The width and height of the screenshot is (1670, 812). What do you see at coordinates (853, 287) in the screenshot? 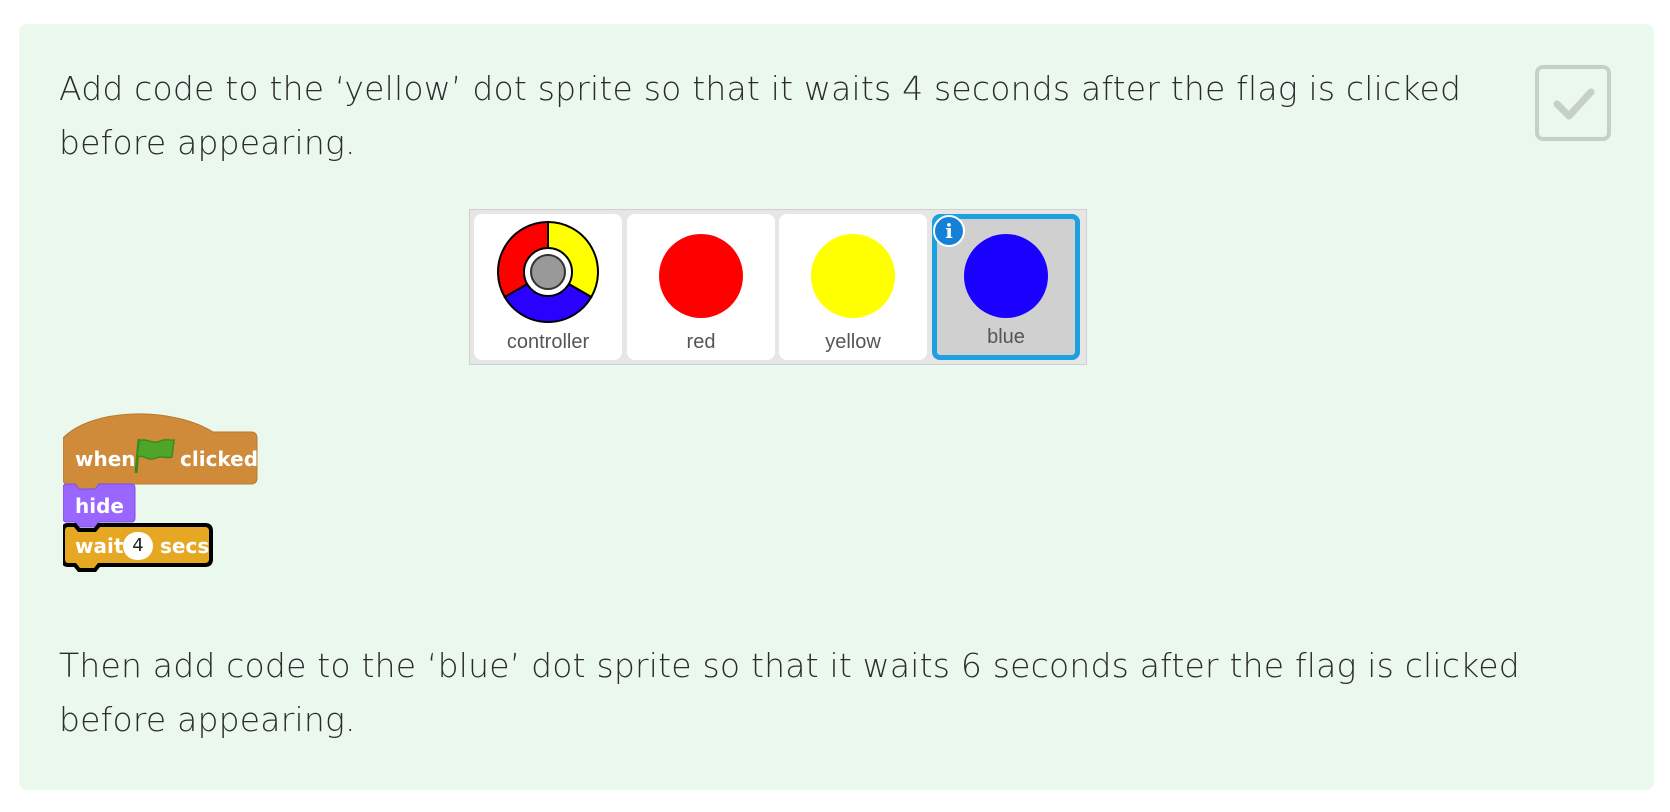
I see `sprite-tile-yellow: yellow` at bounding box center [853, 287].